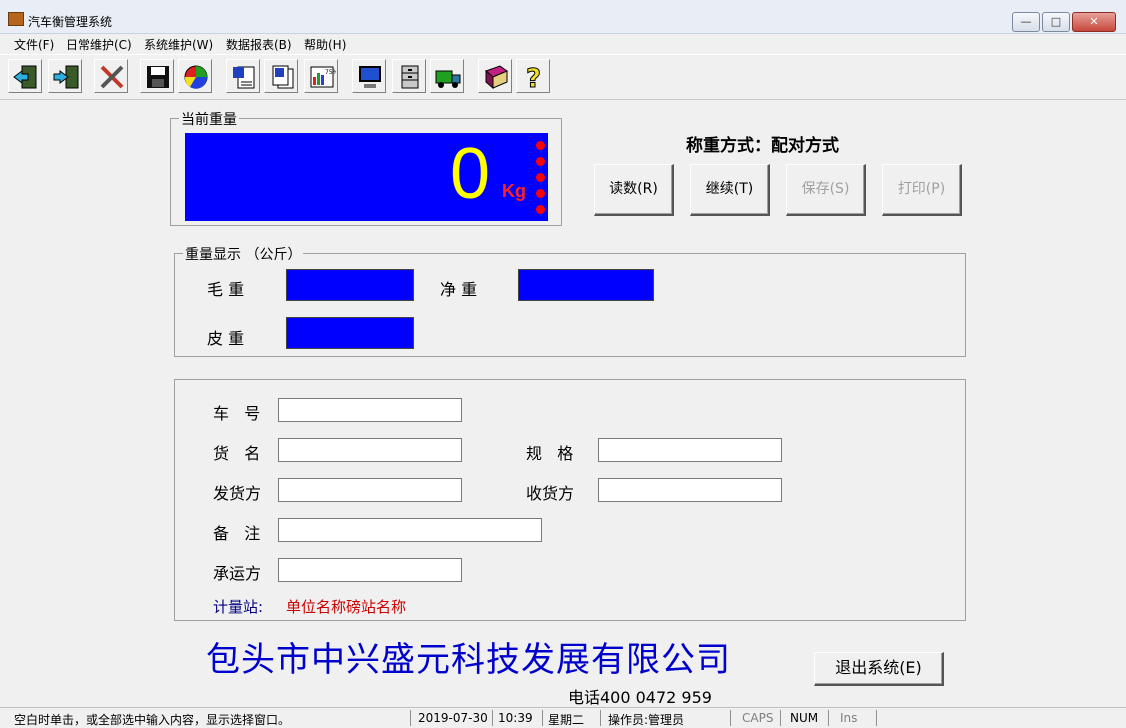 This screenshot has height=728, width=1126. I want to click on menu-help: 帮助(H), so click(325, 44).